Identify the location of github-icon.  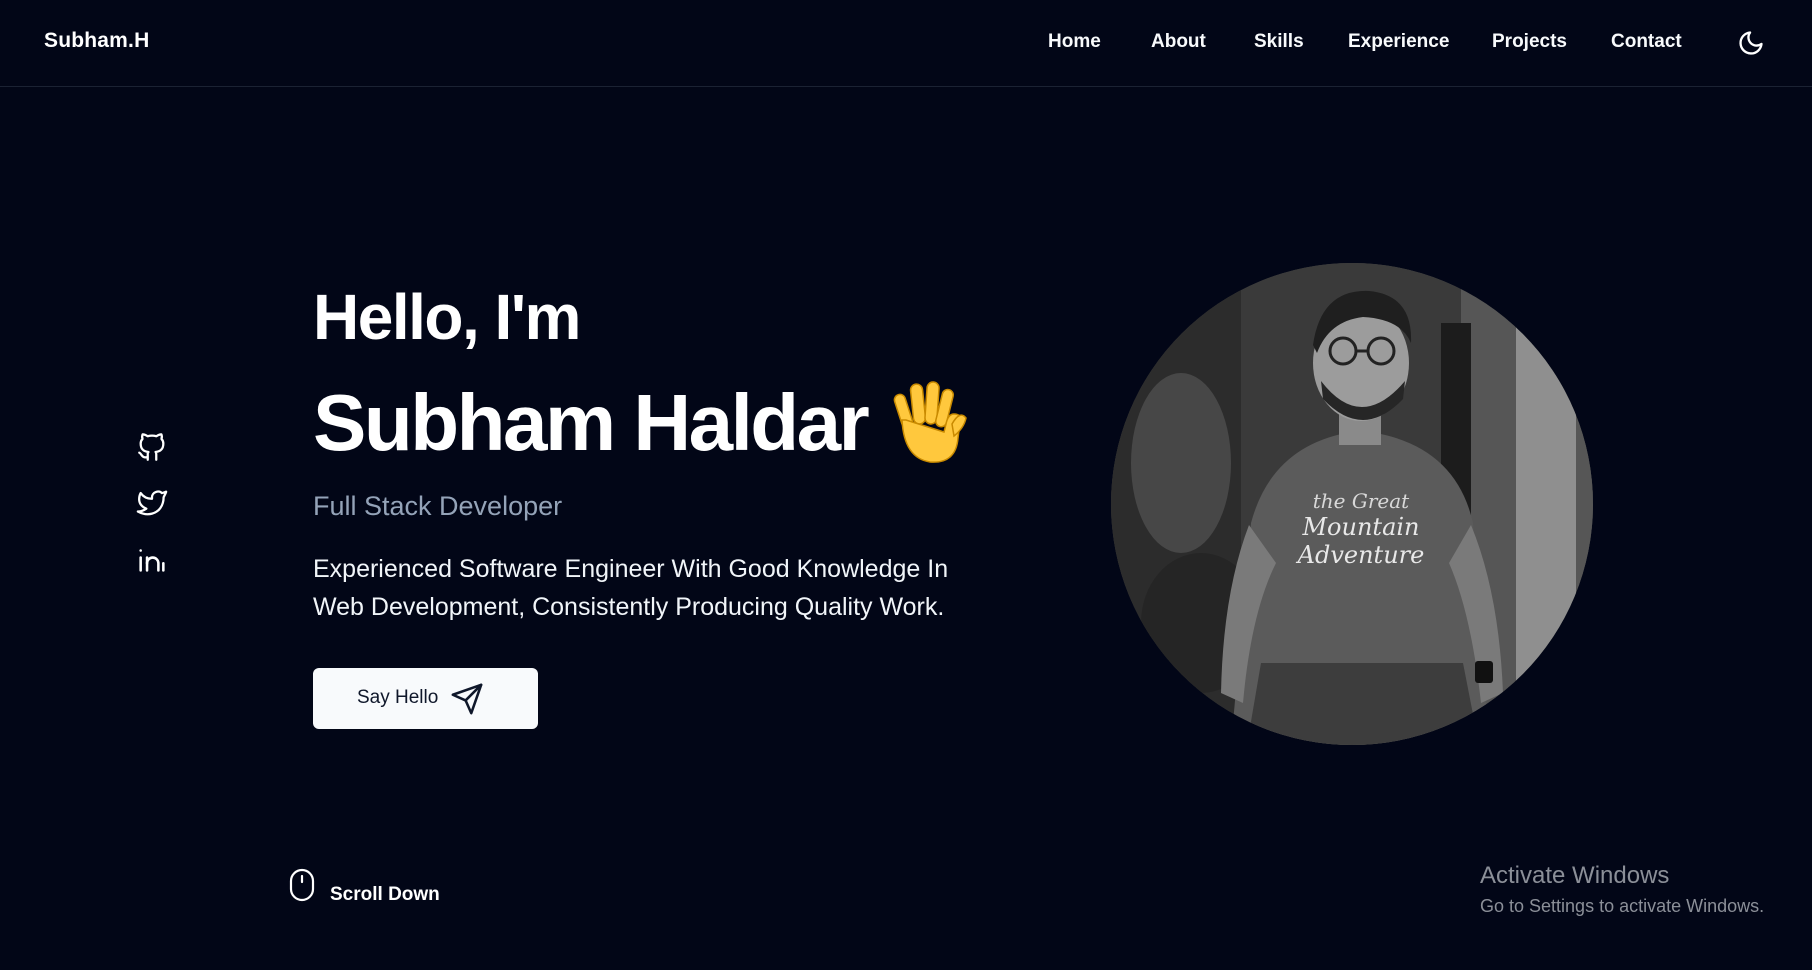
(152, 447).